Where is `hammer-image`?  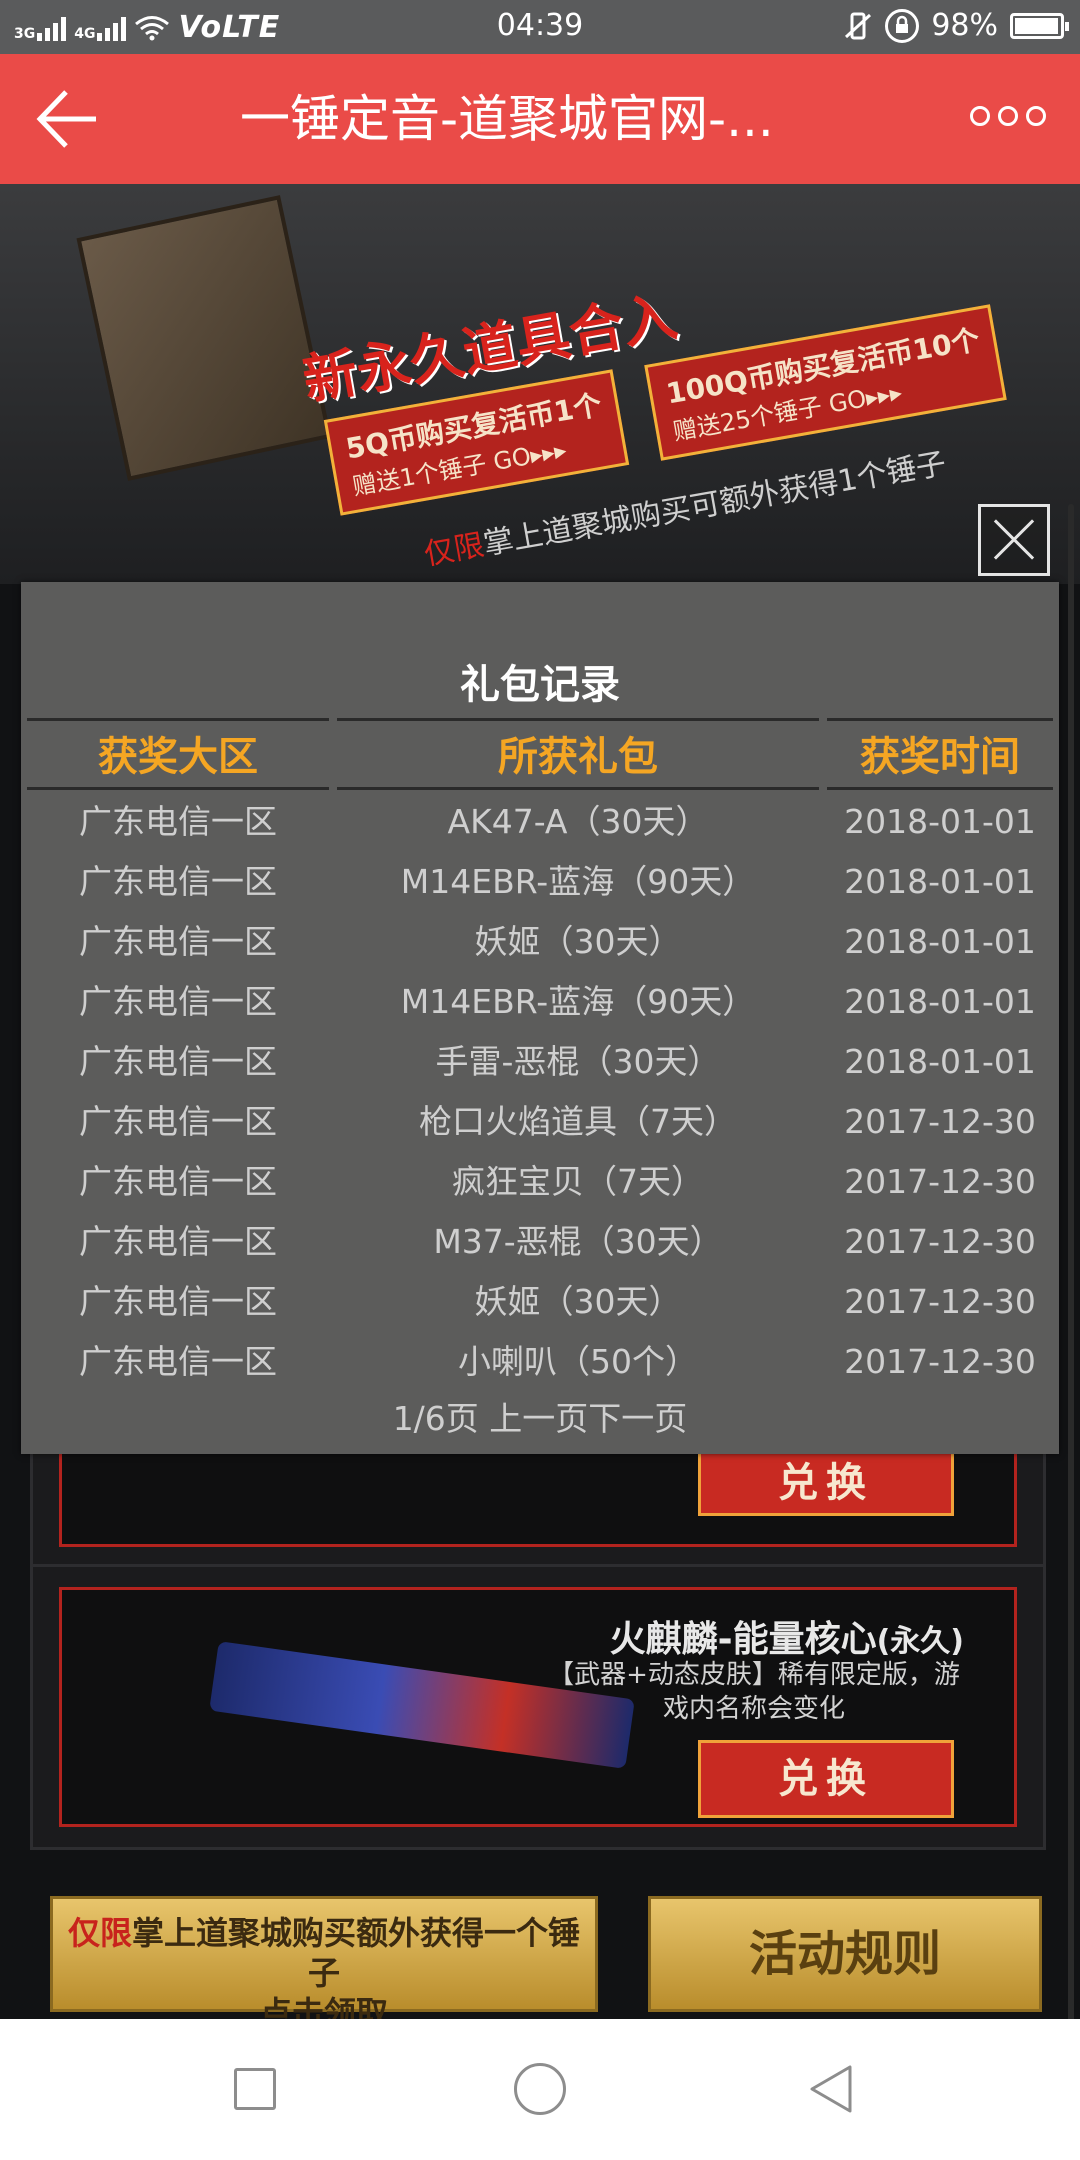
hammer-image is located at coordinates (204, 338).